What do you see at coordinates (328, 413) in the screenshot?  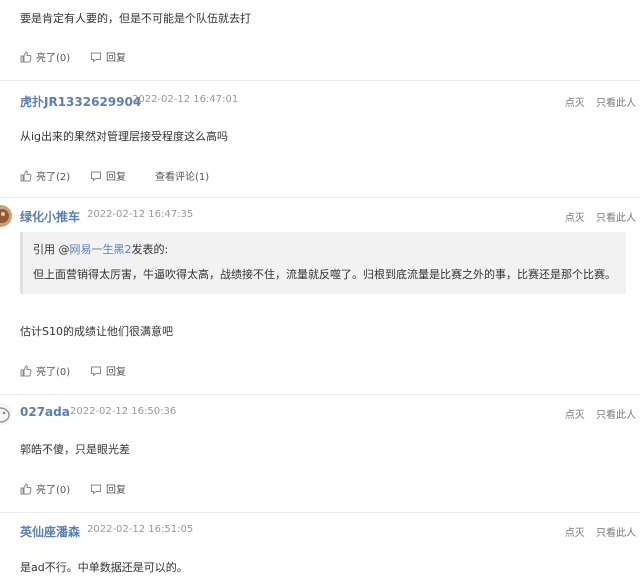 I see `comment-header: 027ada 2022-02-12 16:50:36 点灭 只看此人` at bounding box center [328, 413].